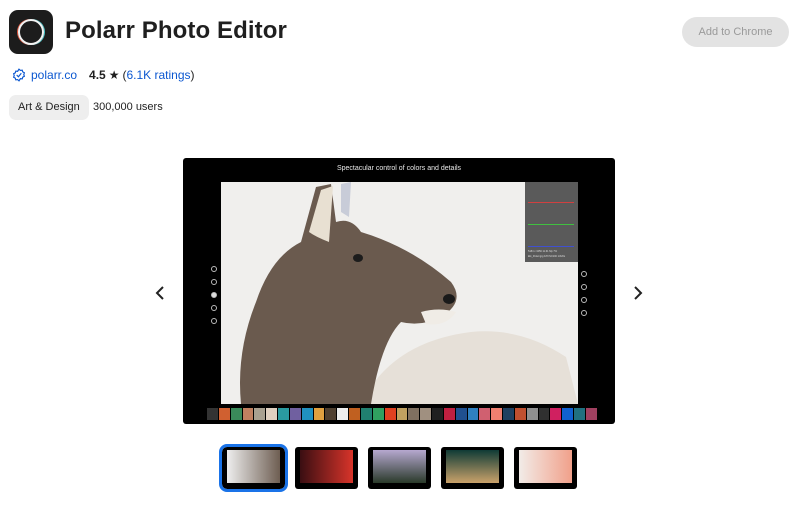 This screenshot has width=800, height=508. I want to click on category-chip: Art & Design, so click(49, 107).